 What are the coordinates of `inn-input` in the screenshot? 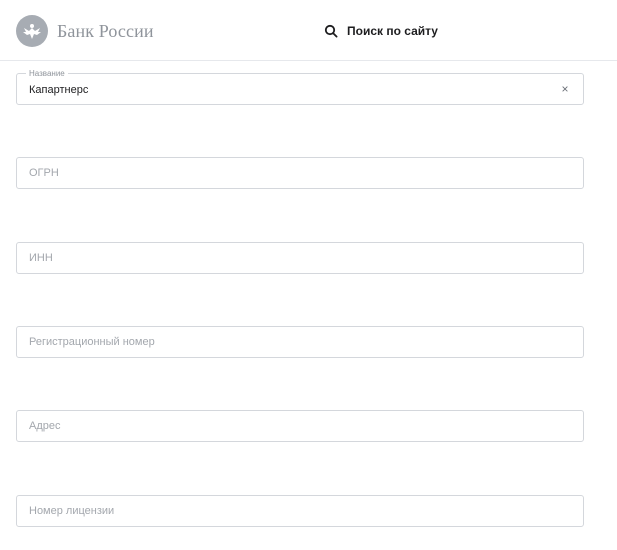 It's located at (300, 258).